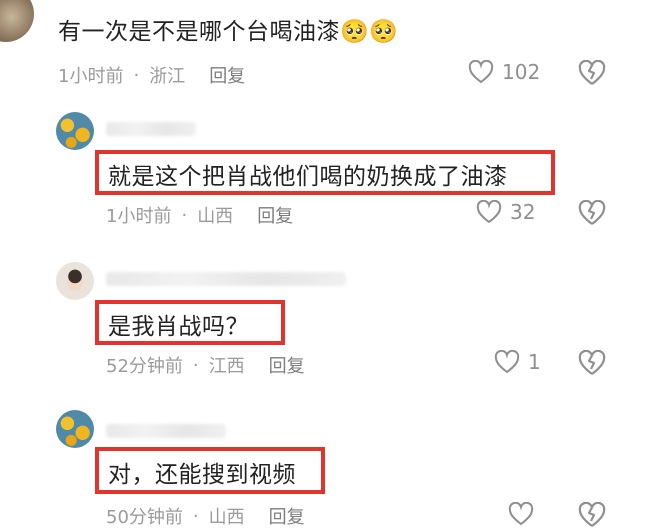  What do you see at coordinates (505, 212) in the screenshot?
I see `like-button: 32` at bounding box center [505, 212].